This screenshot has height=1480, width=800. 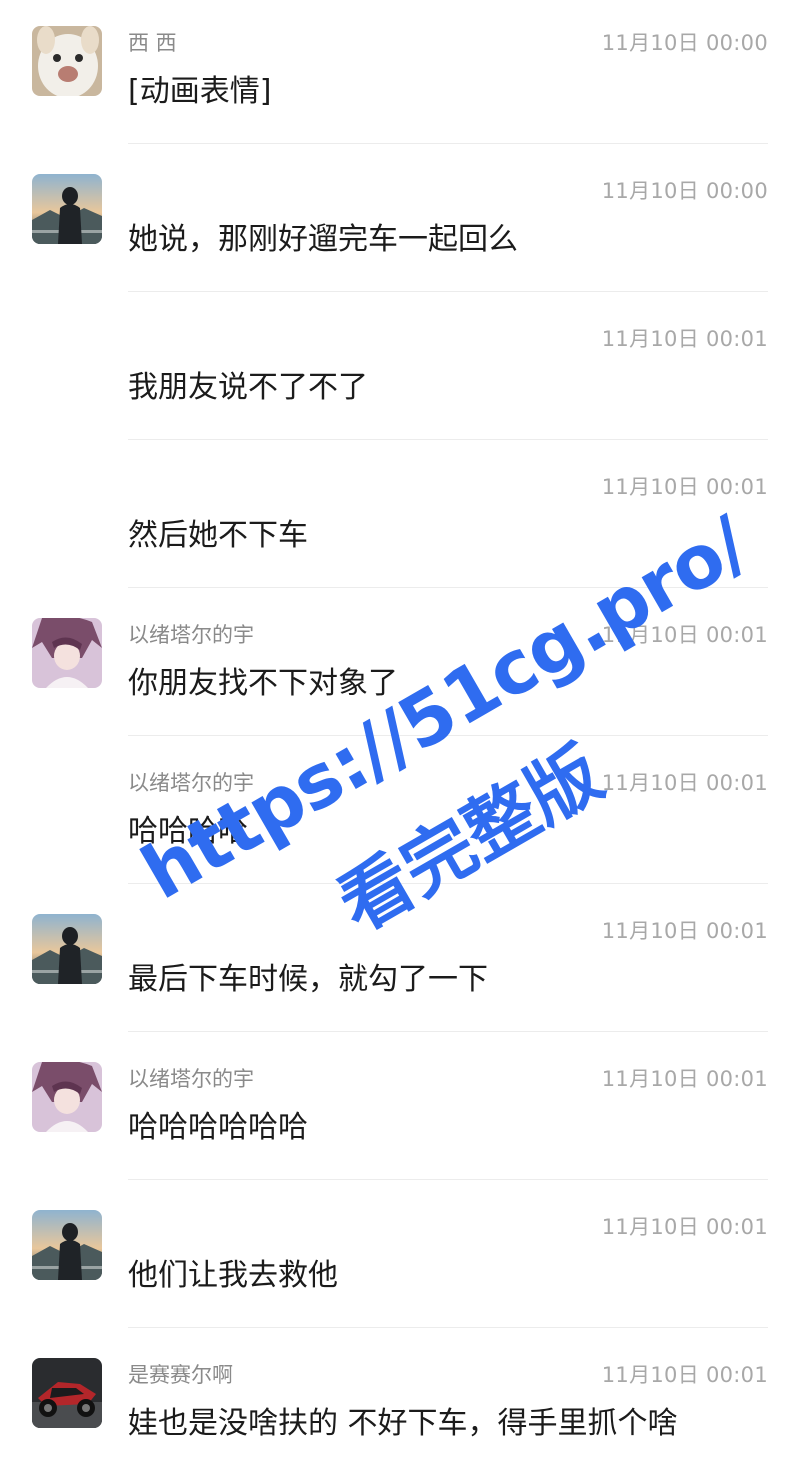 I want to click on message-text: 她说，那刚好遛完车一起回么, so click(x=323, y=239).